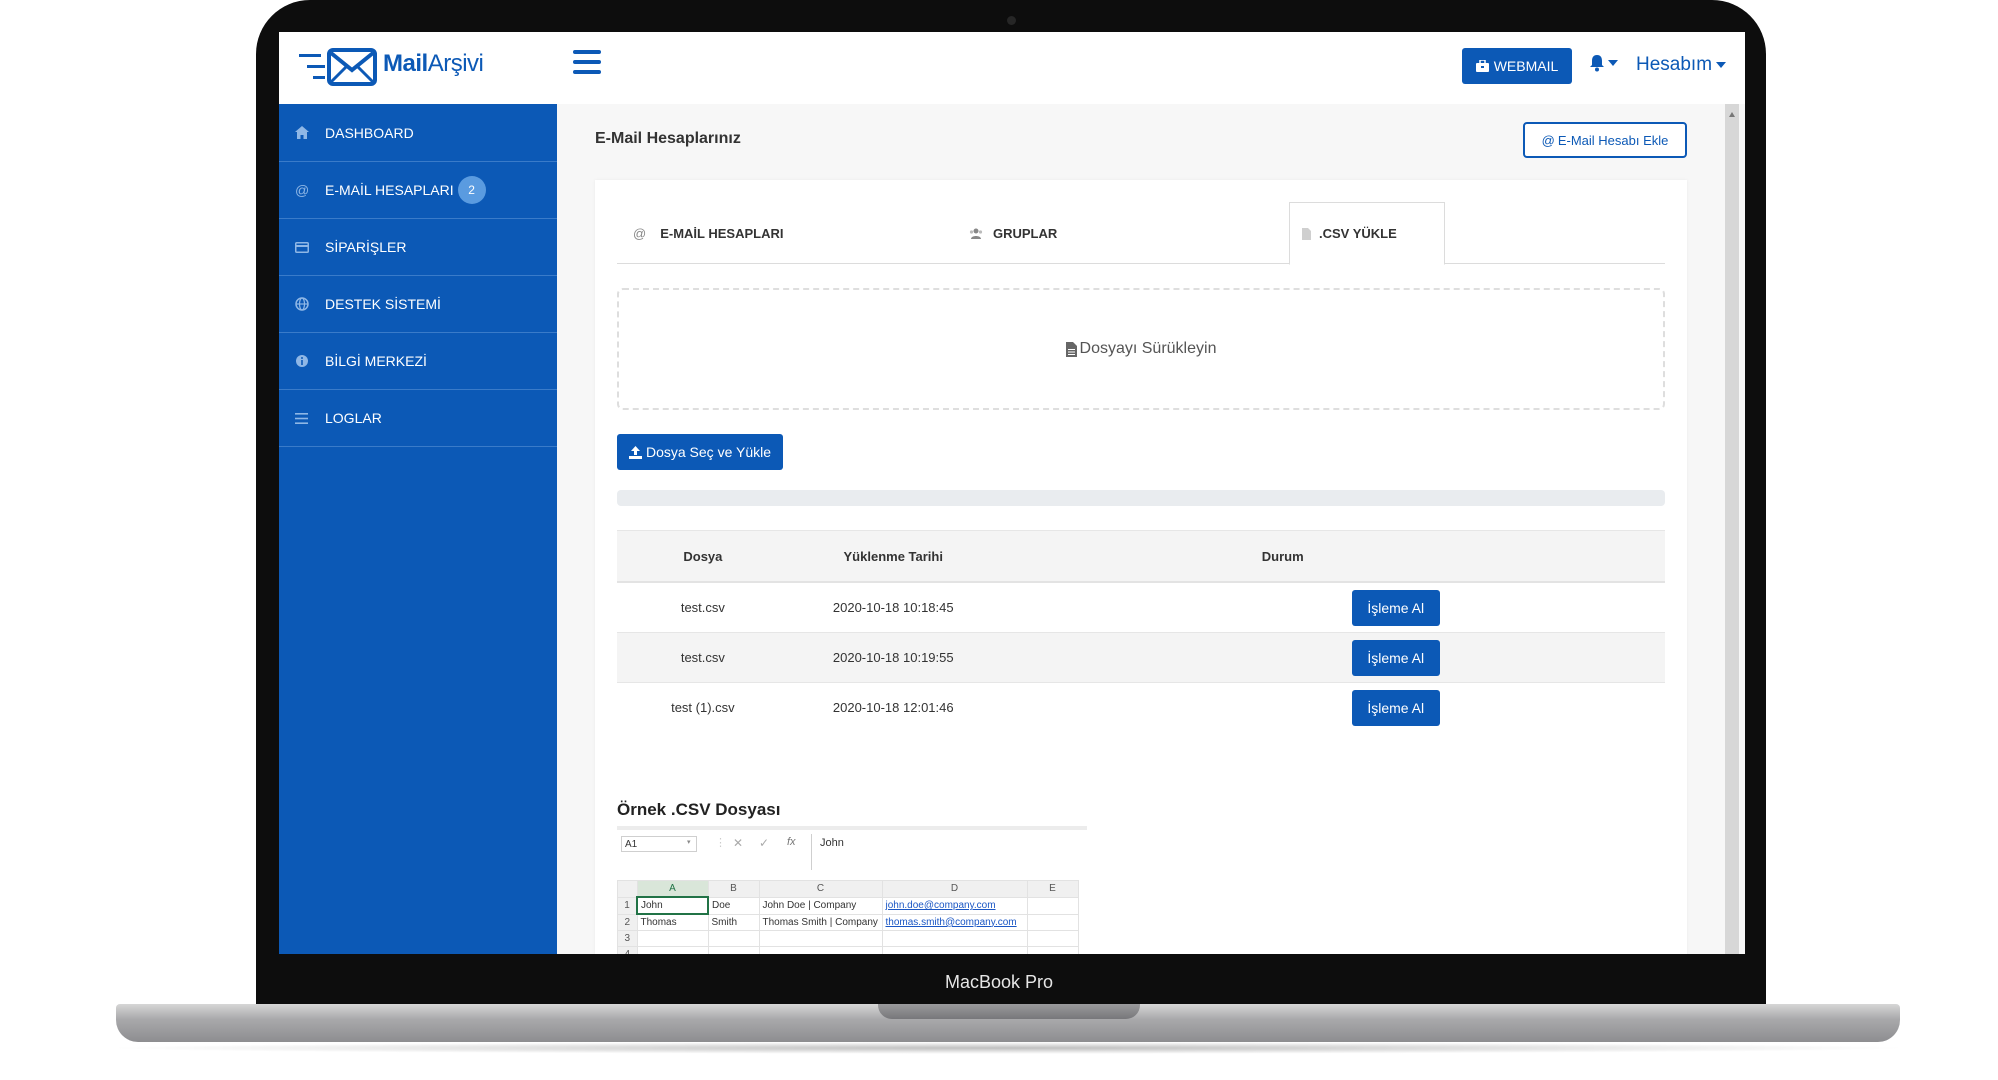  I want to click on briefcase-icon, so click(1482, 66).